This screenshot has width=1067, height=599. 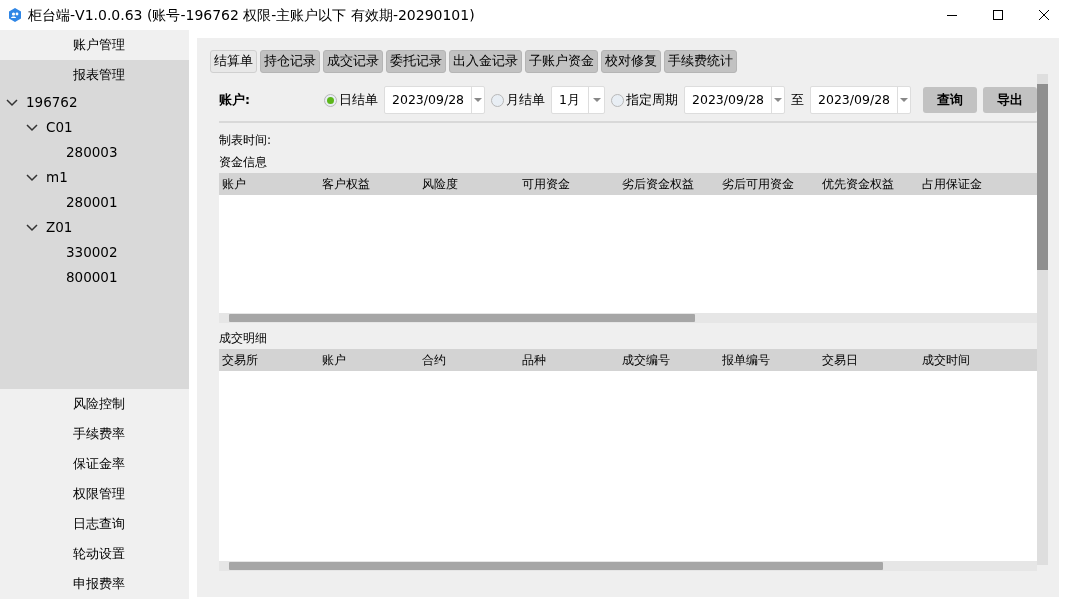 I want to click on tree-item: 330002, so click(x=92, y=252).